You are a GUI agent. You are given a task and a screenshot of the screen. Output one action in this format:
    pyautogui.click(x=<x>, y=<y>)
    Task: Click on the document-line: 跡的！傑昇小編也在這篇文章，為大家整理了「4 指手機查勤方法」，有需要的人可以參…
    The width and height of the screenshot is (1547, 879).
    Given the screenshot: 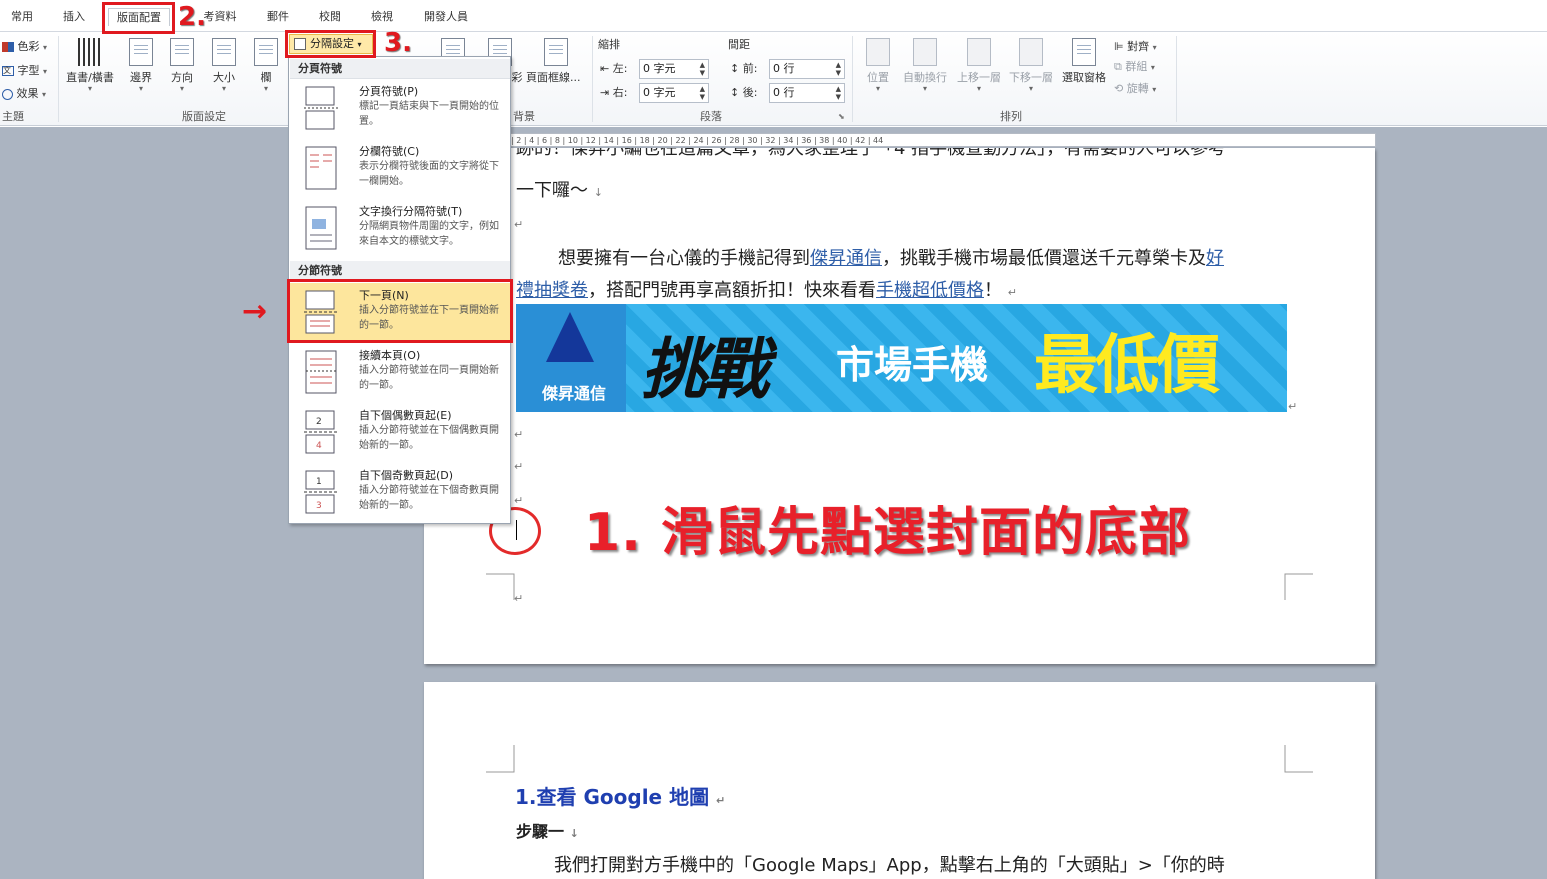 What is the action you would take?
    pyautogui.click(x=871, y=156)
    